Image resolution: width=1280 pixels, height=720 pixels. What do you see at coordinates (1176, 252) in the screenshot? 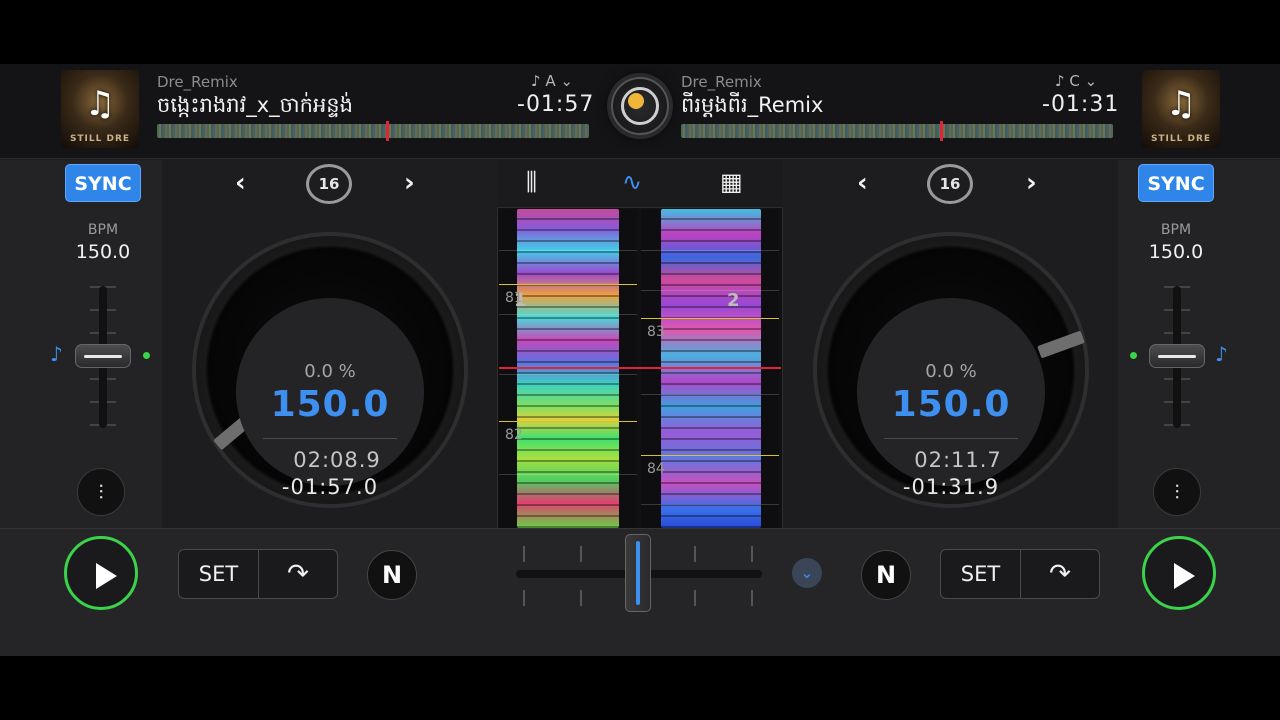
I see `bpm-value-right: 150.0` at bounding box center [1176, 252].